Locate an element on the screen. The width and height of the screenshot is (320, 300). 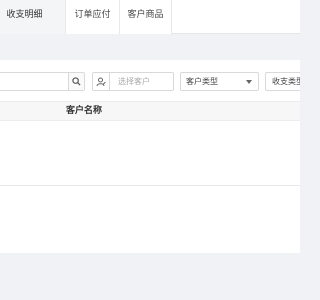
tab-customer-products: 客户商品 is located at coordinates (146, 17).